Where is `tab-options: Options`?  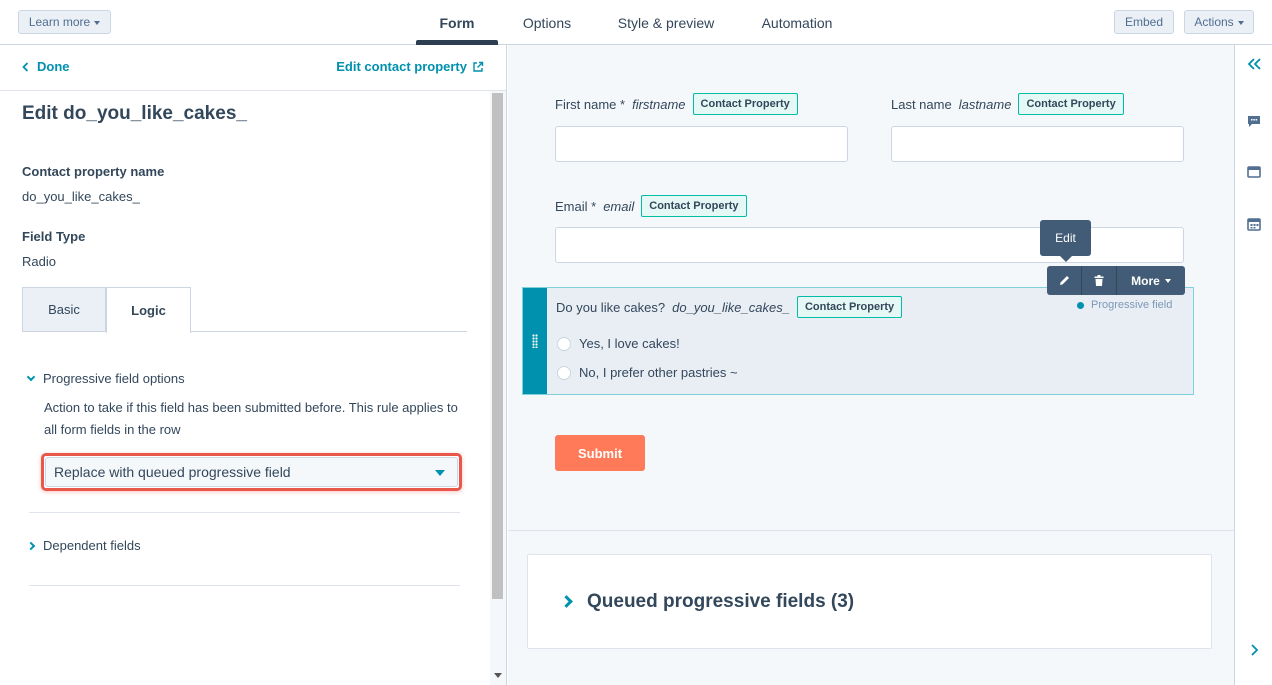 tab-options: Options is located at coordinates (547, 22).